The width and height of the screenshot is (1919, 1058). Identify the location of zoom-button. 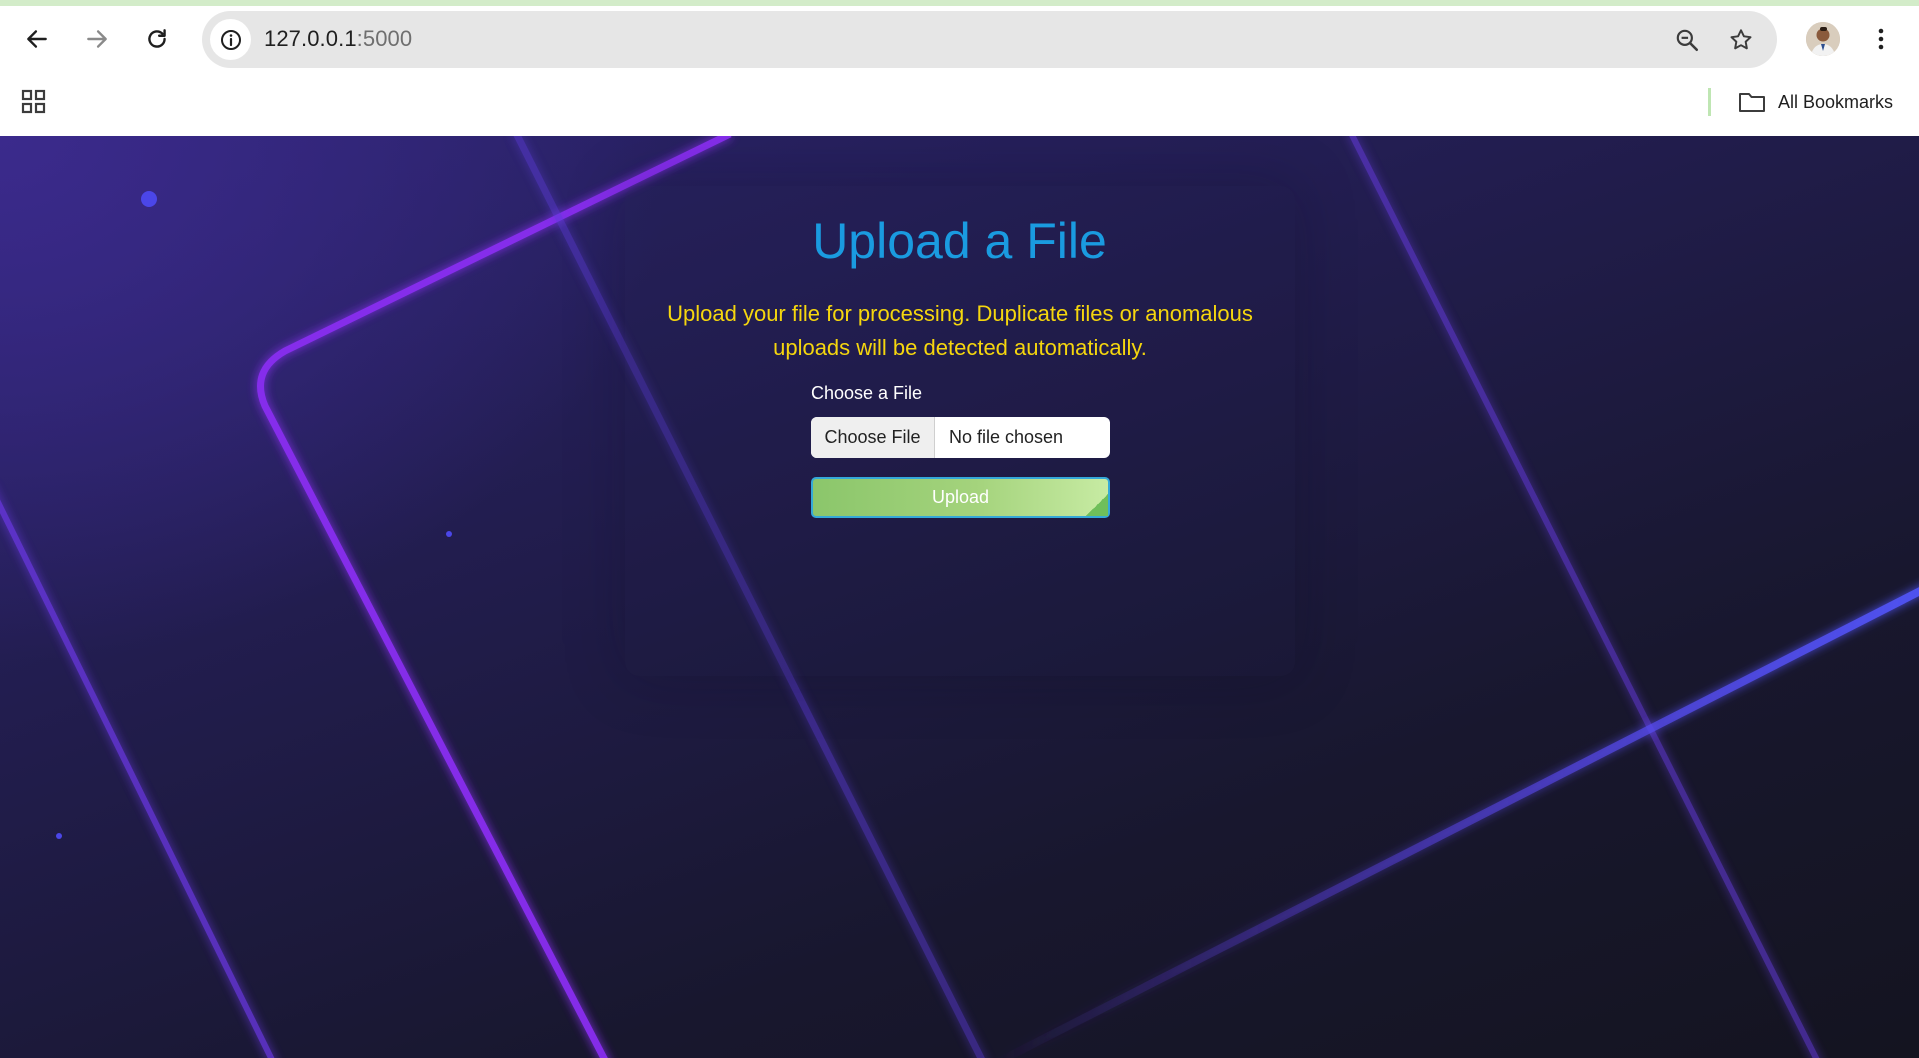
(1687, 40).